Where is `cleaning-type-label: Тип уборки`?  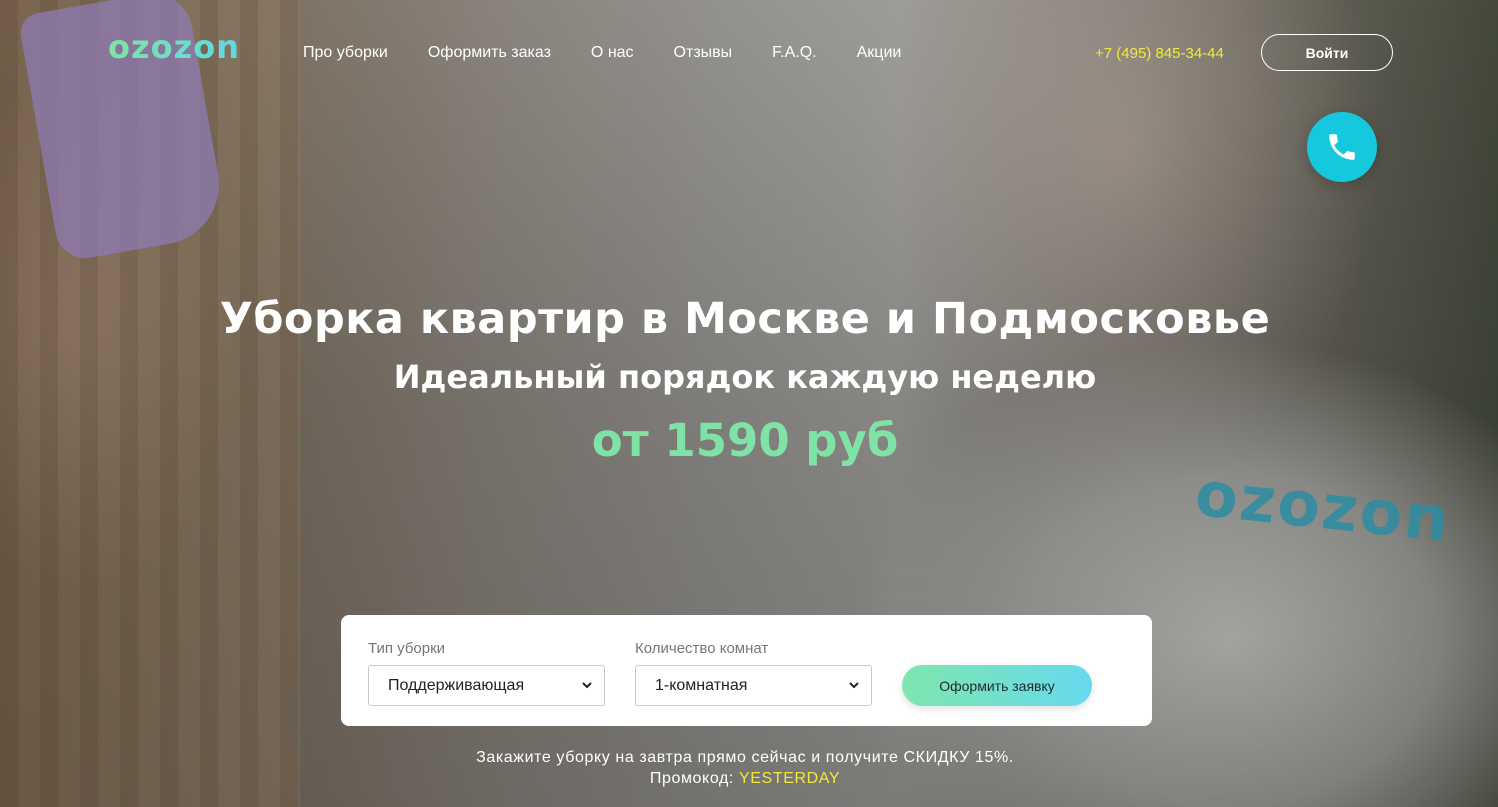
cleaning-type-label: Тип уборки is located at coordinates (407, 648).